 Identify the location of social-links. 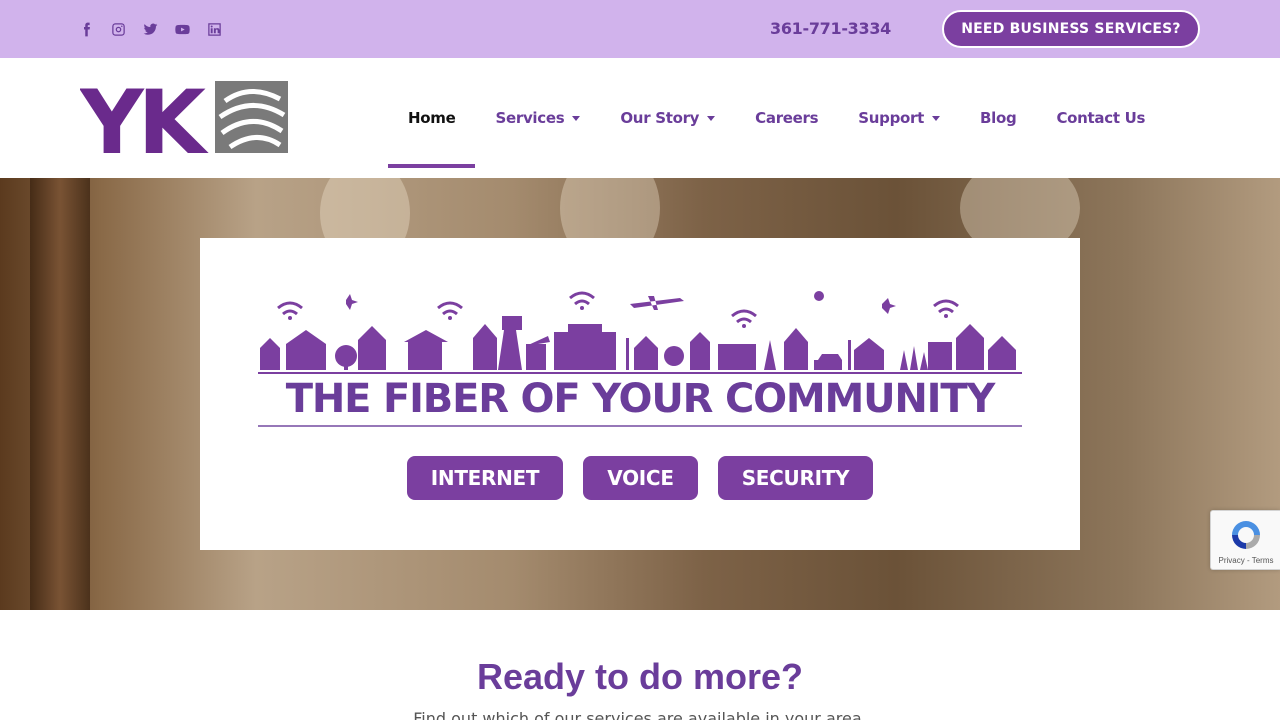
(150, 29).